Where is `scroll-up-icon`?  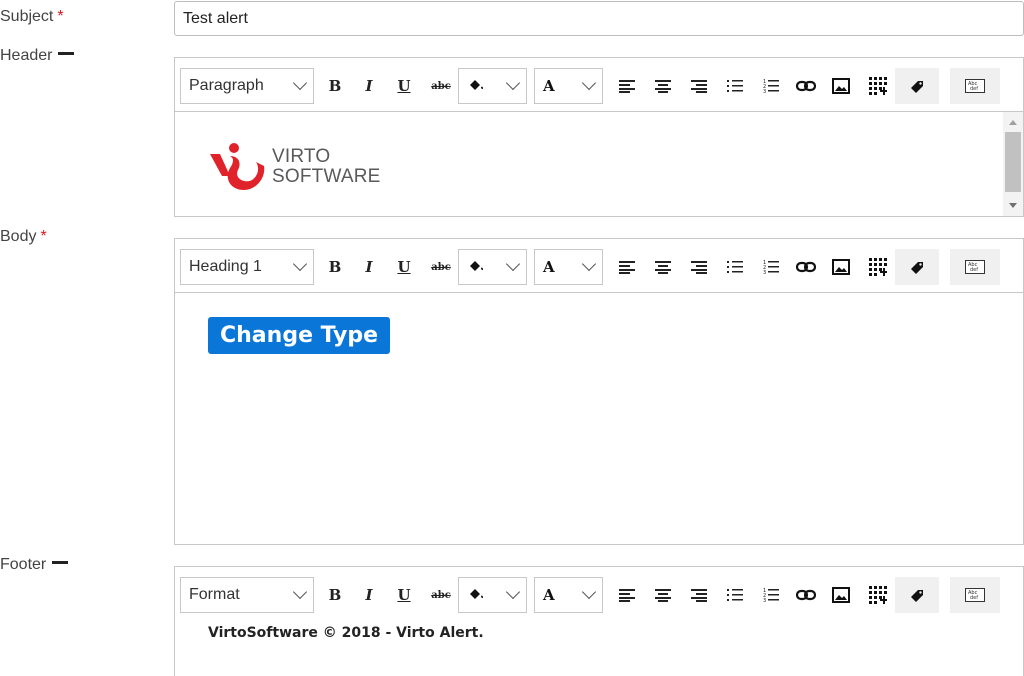 scroll-up-icon is located at coordinates (1013, 122).